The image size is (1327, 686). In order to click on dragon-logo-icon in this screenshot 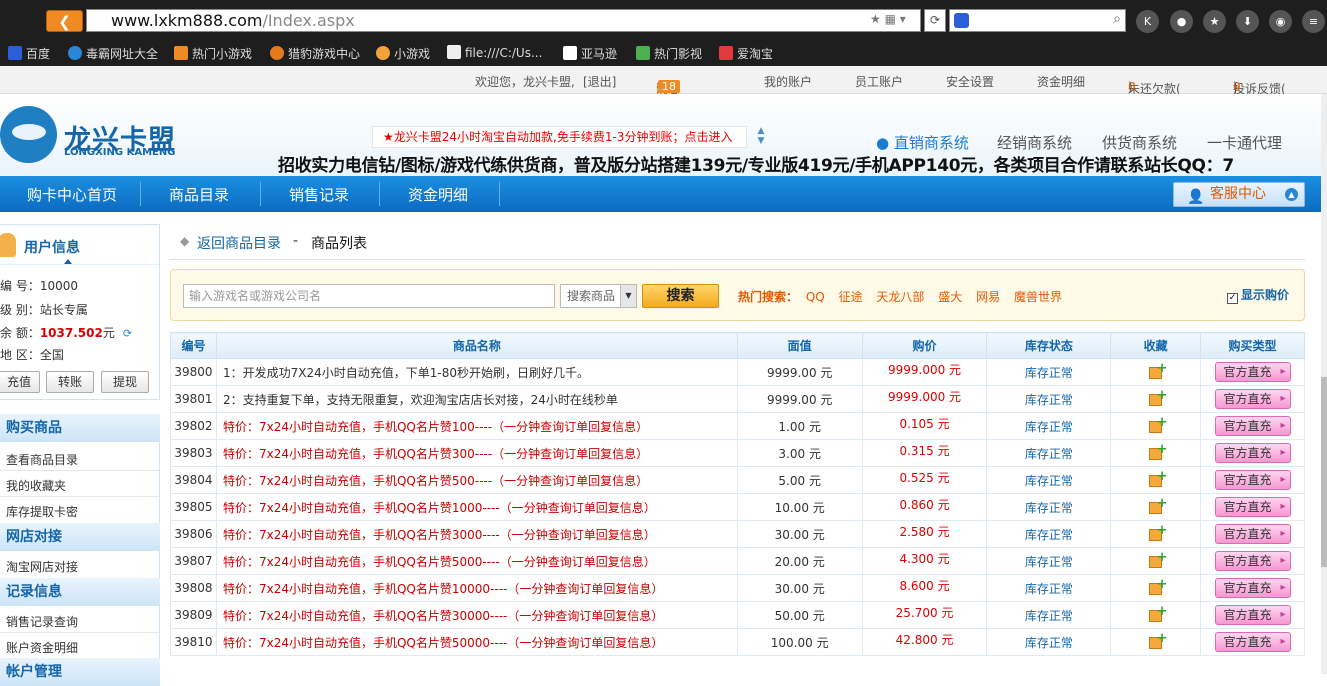, I will do `click(28, 134)`.